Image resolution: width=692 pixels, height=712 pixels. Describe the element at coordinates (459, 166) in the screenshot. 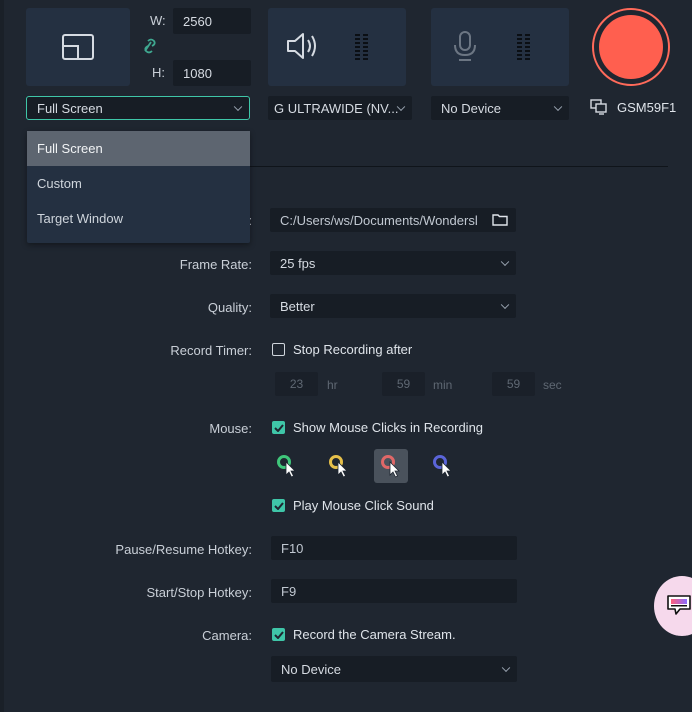

I see `section-divider` at that location.